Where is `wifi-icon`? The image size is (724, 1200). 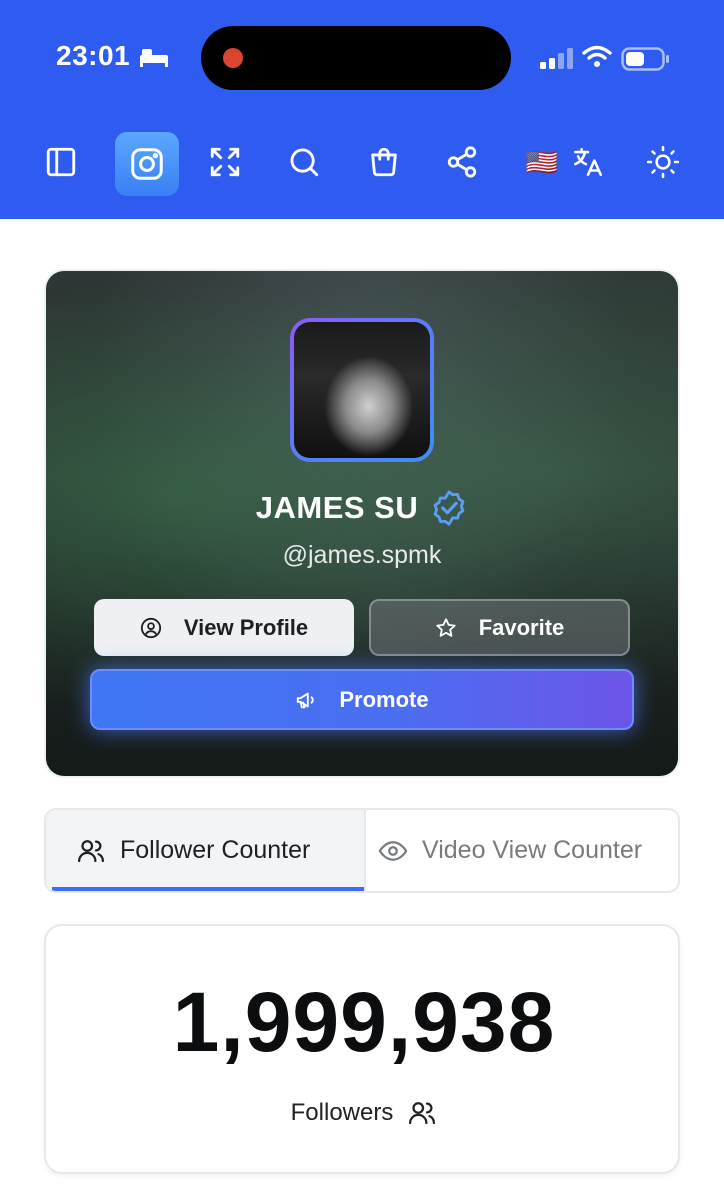
wifi-icon is located at coordinates (597, 56).